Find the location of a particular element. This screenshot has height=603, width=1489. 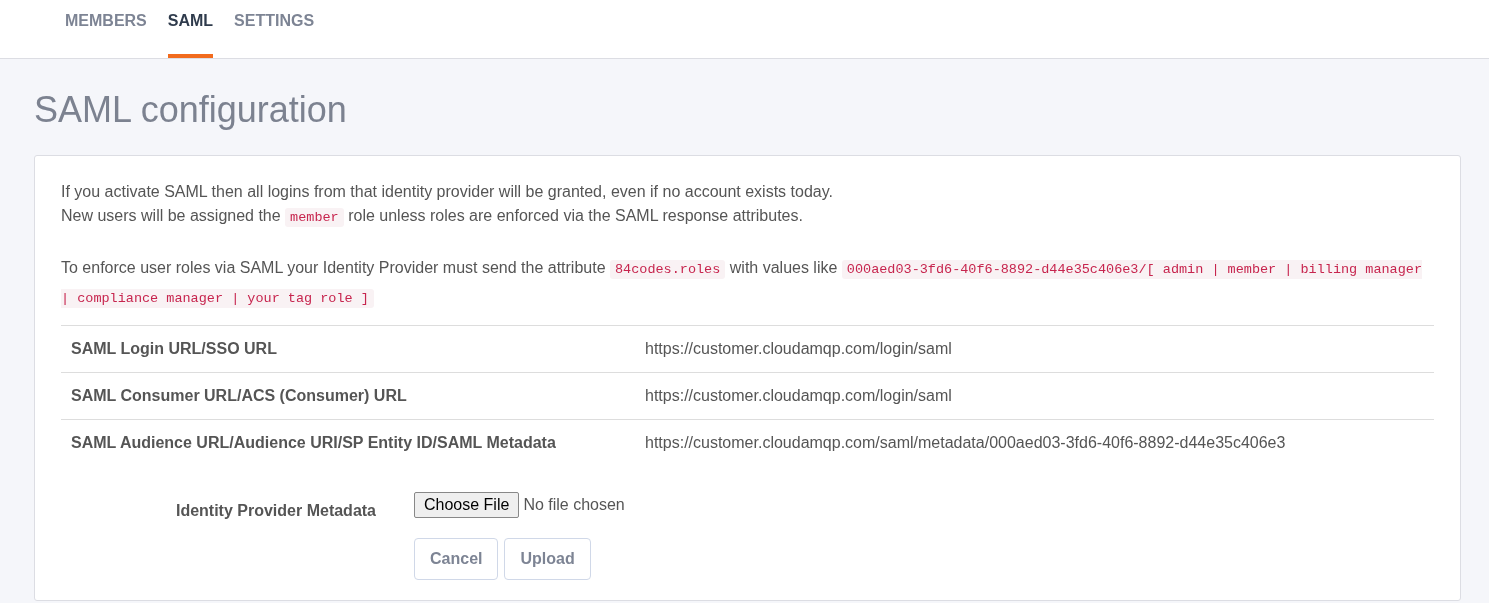

table-cell-text: SAML Login URL/SSO URL is located at coordinates (174, 349).